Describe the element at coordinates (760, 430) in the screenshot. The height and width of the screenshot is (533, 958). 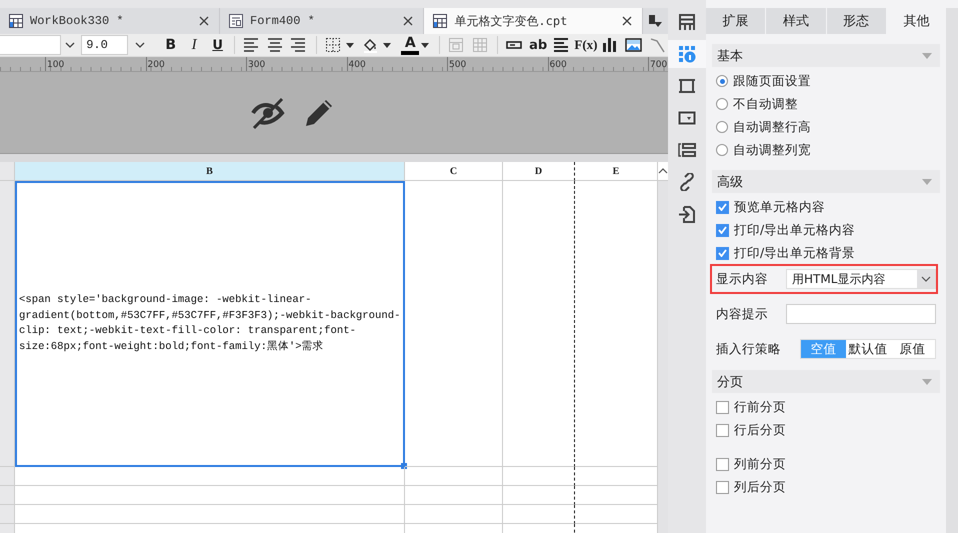
I see `checkbox-label: 行后分页` at that location.